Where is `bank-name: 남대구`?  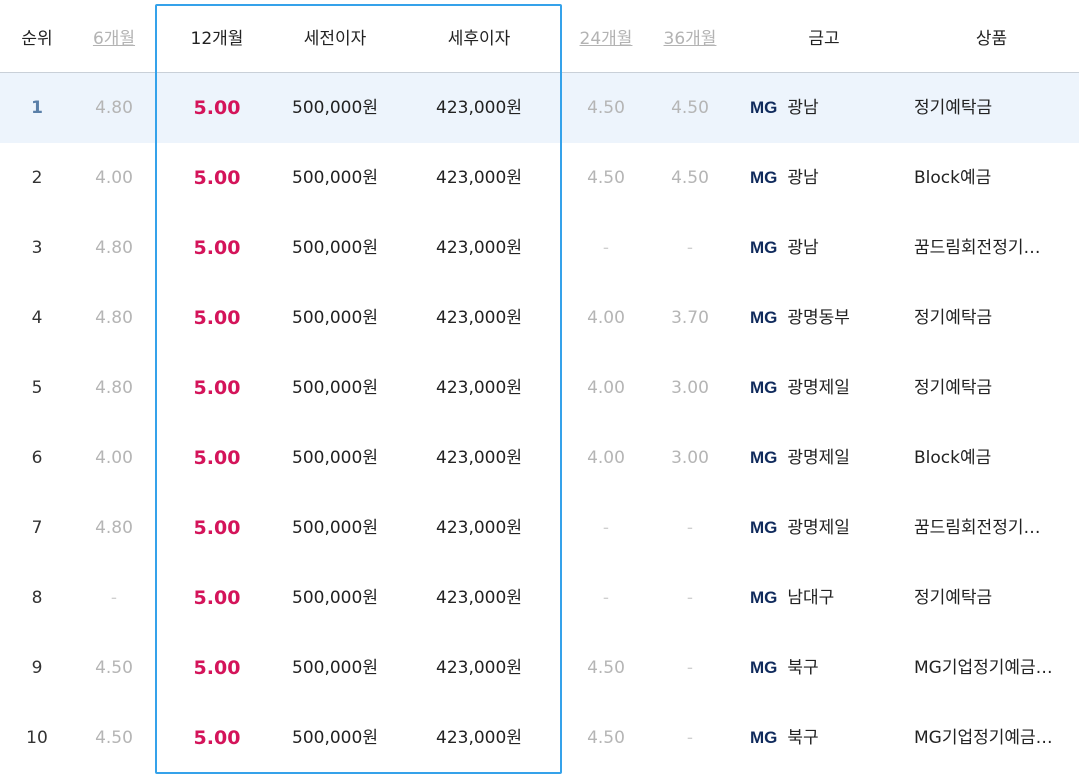
bank-name: 남대구 is located at coordinates (811, 598).